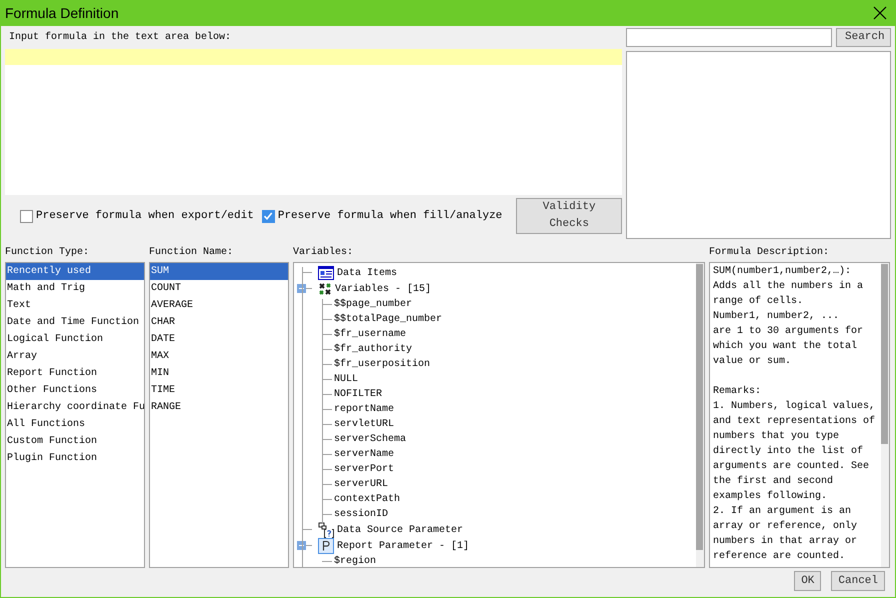 This screenshot has width=896, height=598. I want to click on list-item: Logical Function, so click(75, 339).